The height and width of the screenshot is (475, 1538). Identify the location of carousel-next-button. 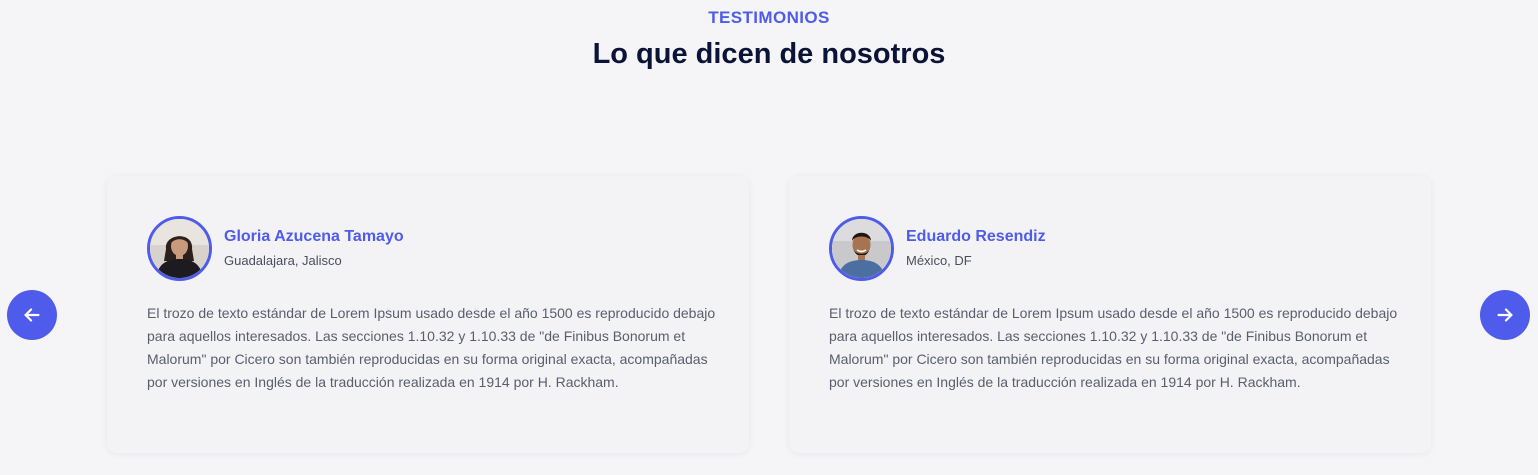
(1505, 315).